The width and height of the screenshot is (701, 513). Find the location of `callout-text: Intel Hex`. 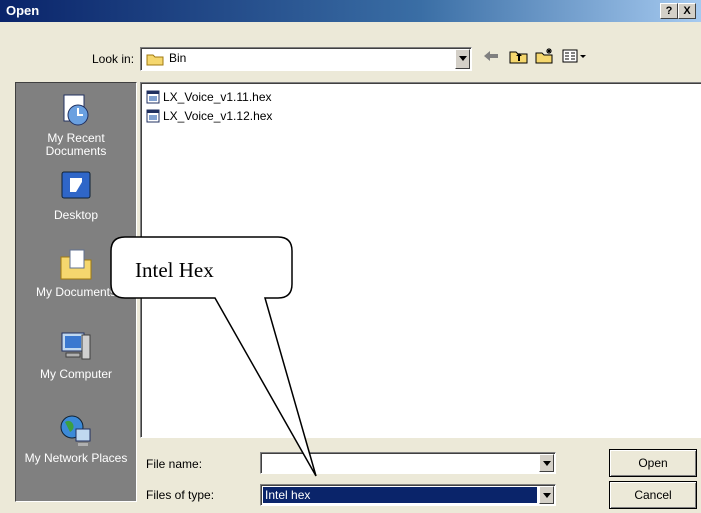

callout-text: Intel Hex is located at coordinates (174, 270).